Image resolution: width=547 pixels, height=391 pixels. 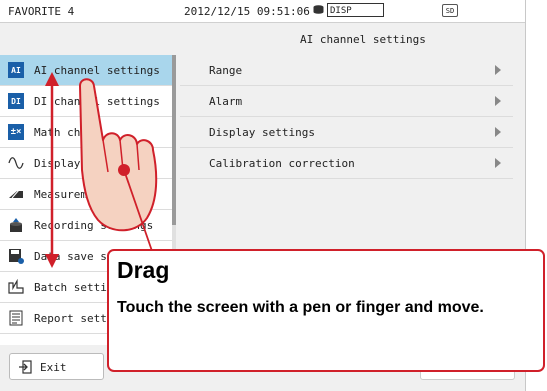 What do you see at coordinates (67, 163) in the screenshot?
I see `menu-item-label: Display se` at bounding box center [67, 163].